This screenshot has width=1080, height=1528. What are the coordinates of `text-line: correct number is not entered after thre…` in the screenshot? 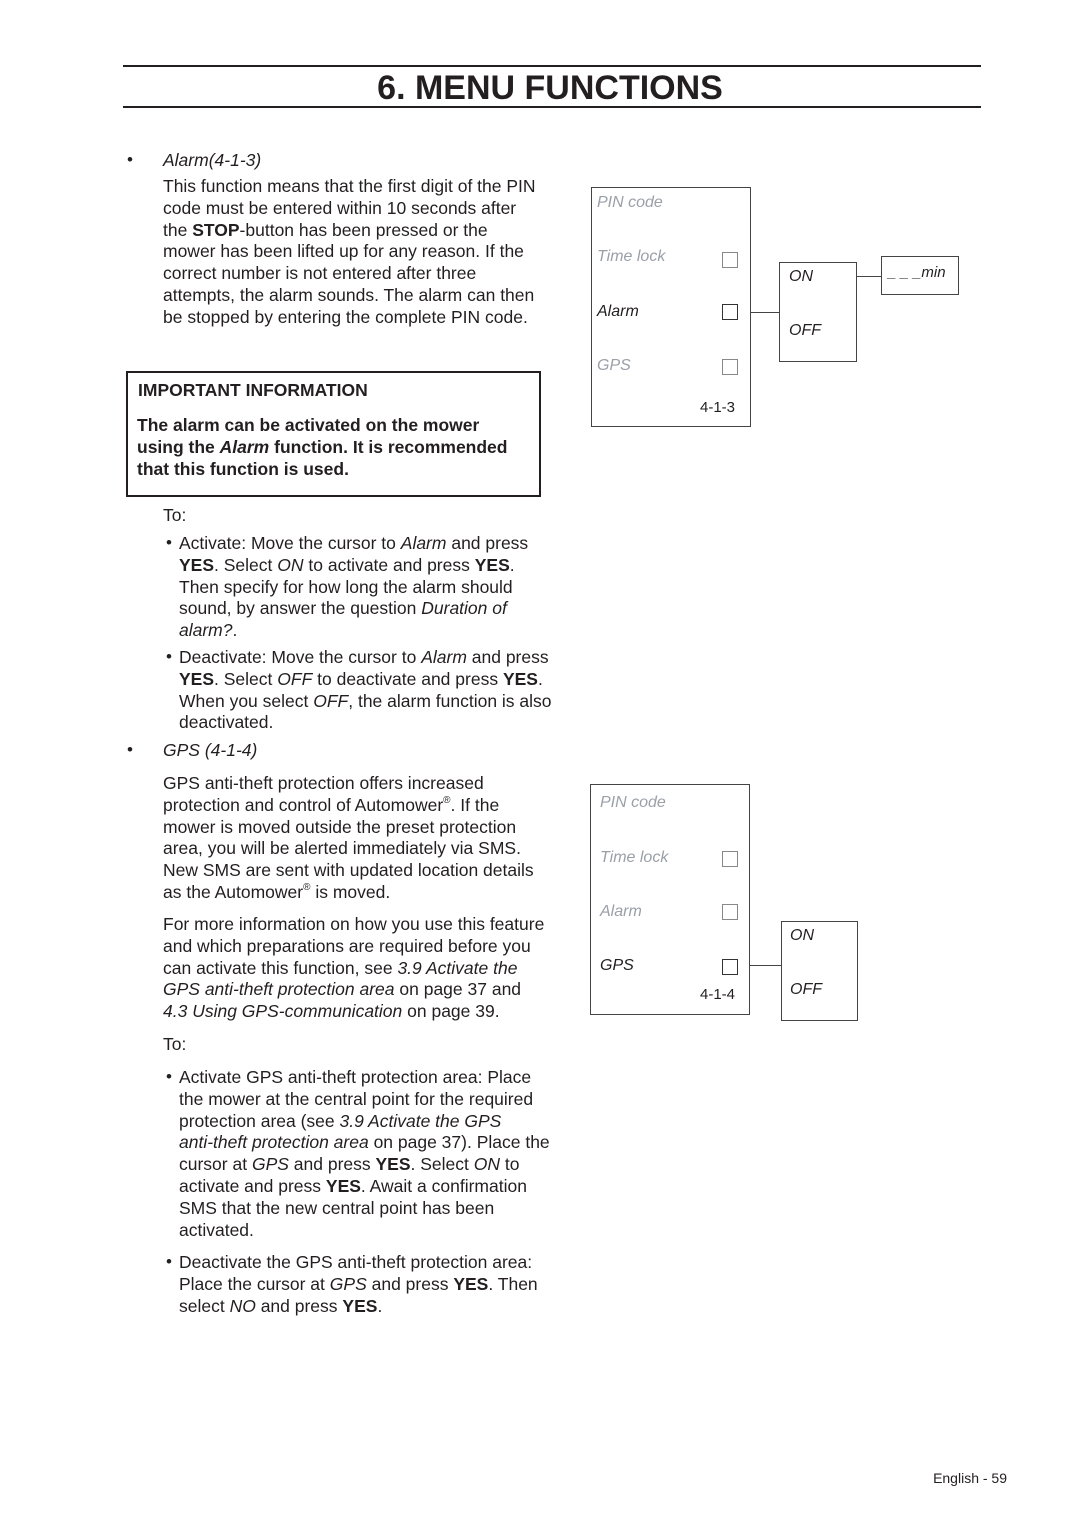 It's located at (319, 273).